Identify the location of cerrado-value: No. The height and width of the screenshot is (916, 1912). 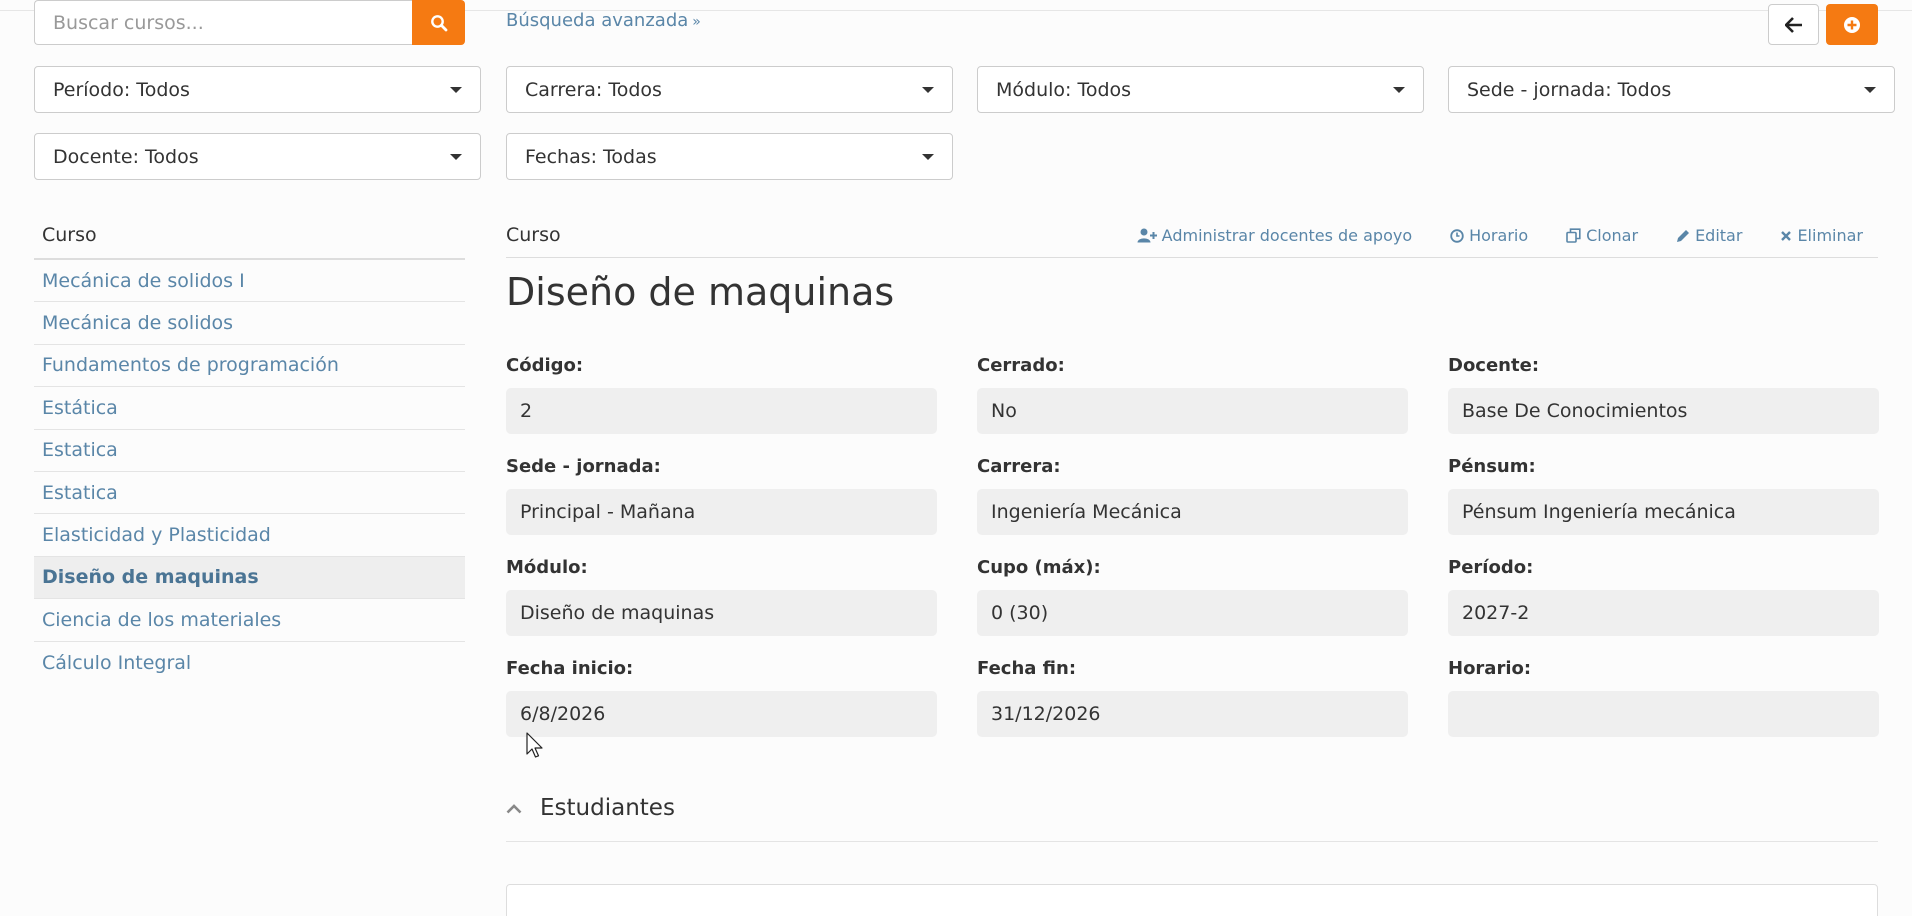
(1192, 411).